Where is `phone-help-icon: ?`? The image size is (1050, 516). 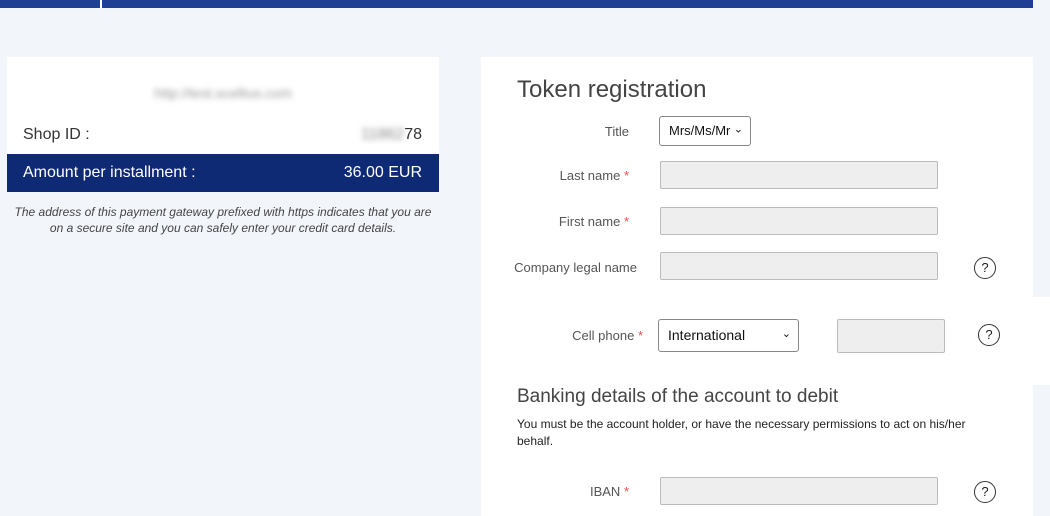
phone-help-icon: ? is located at coordinates (989, 335).